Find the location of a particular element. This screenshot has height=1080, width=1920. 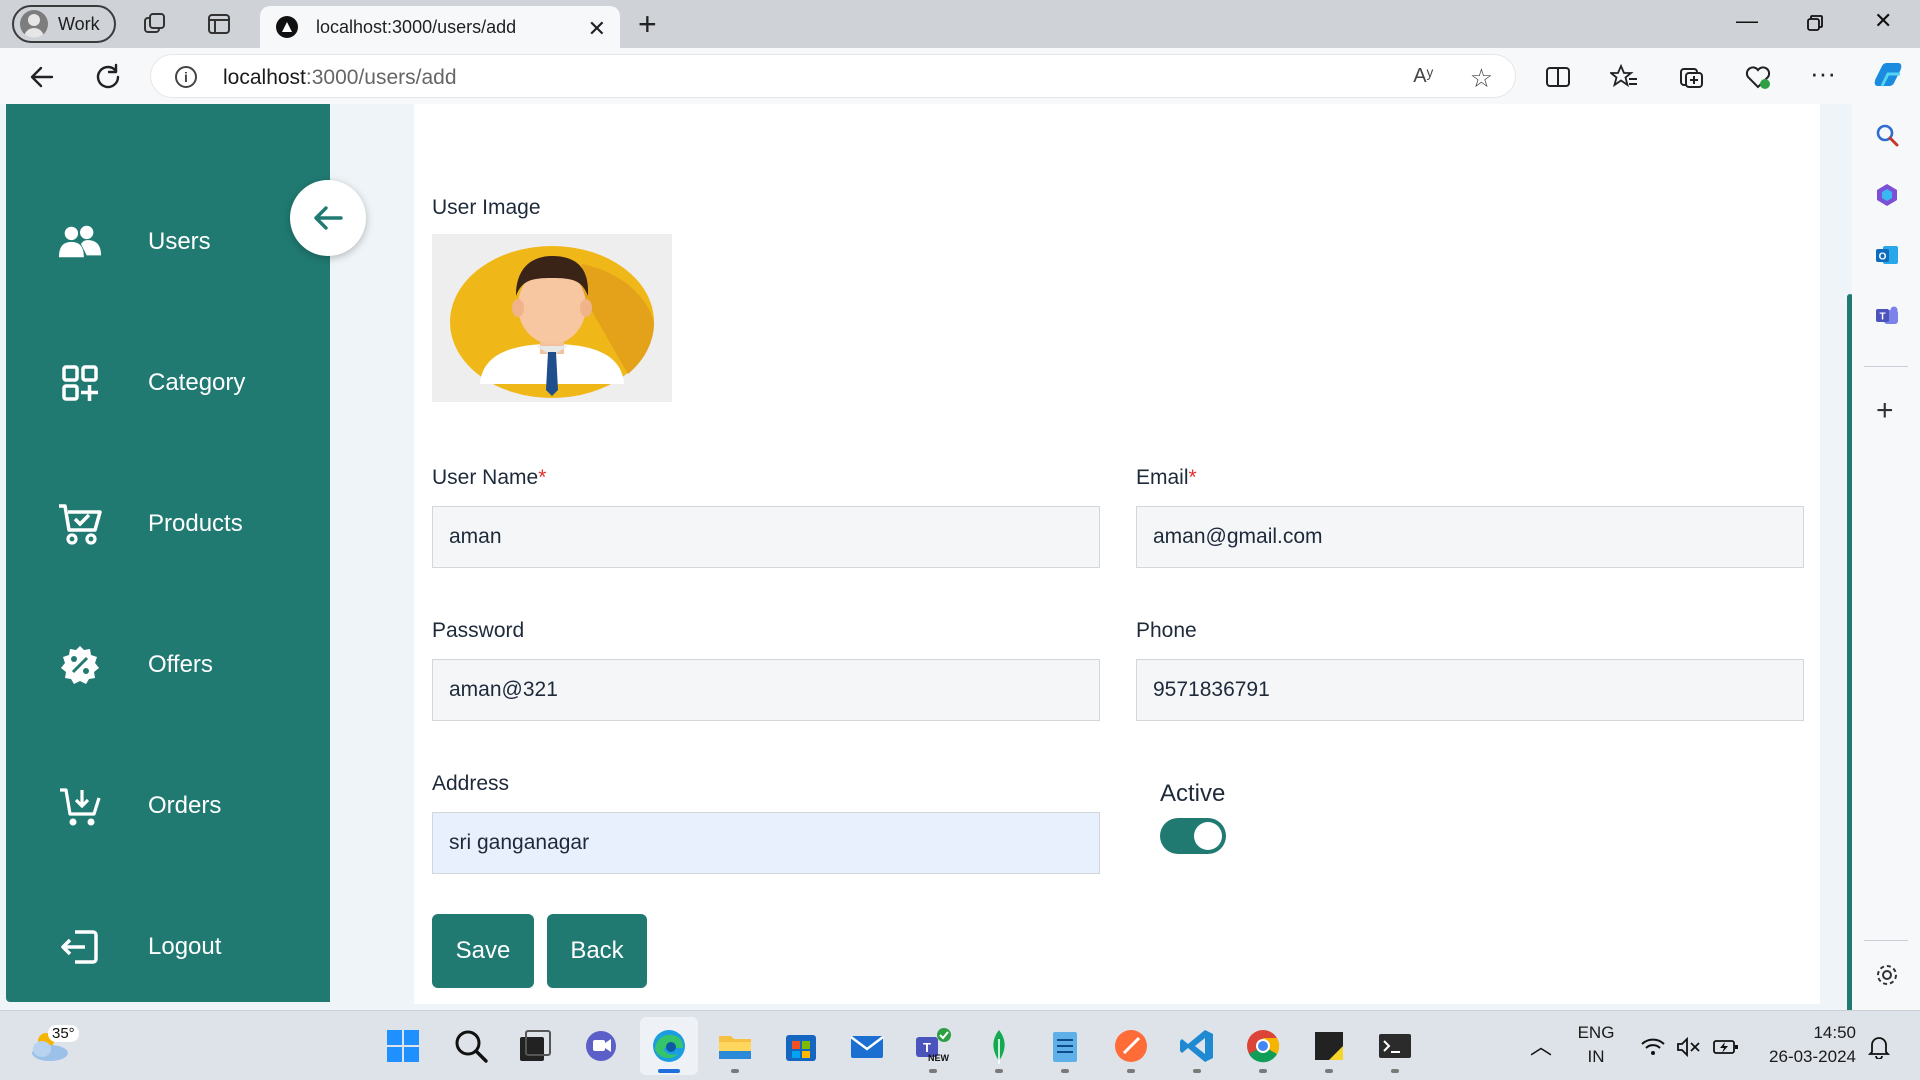

mongodb-compass-icon is located at coordinates (999, 1046).